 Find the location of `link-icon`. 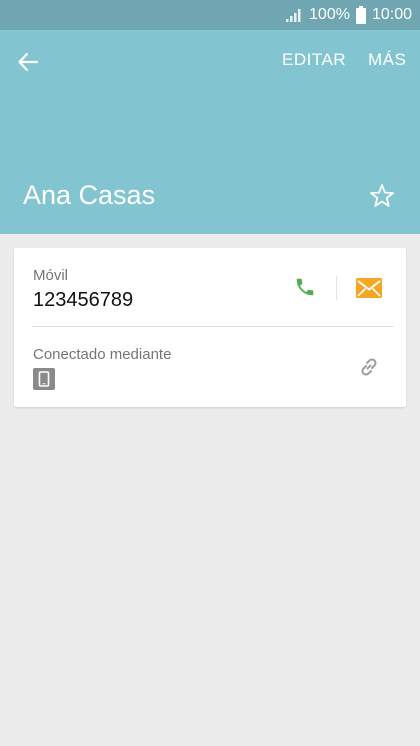

link-icon is located at coordinates (369, 367).